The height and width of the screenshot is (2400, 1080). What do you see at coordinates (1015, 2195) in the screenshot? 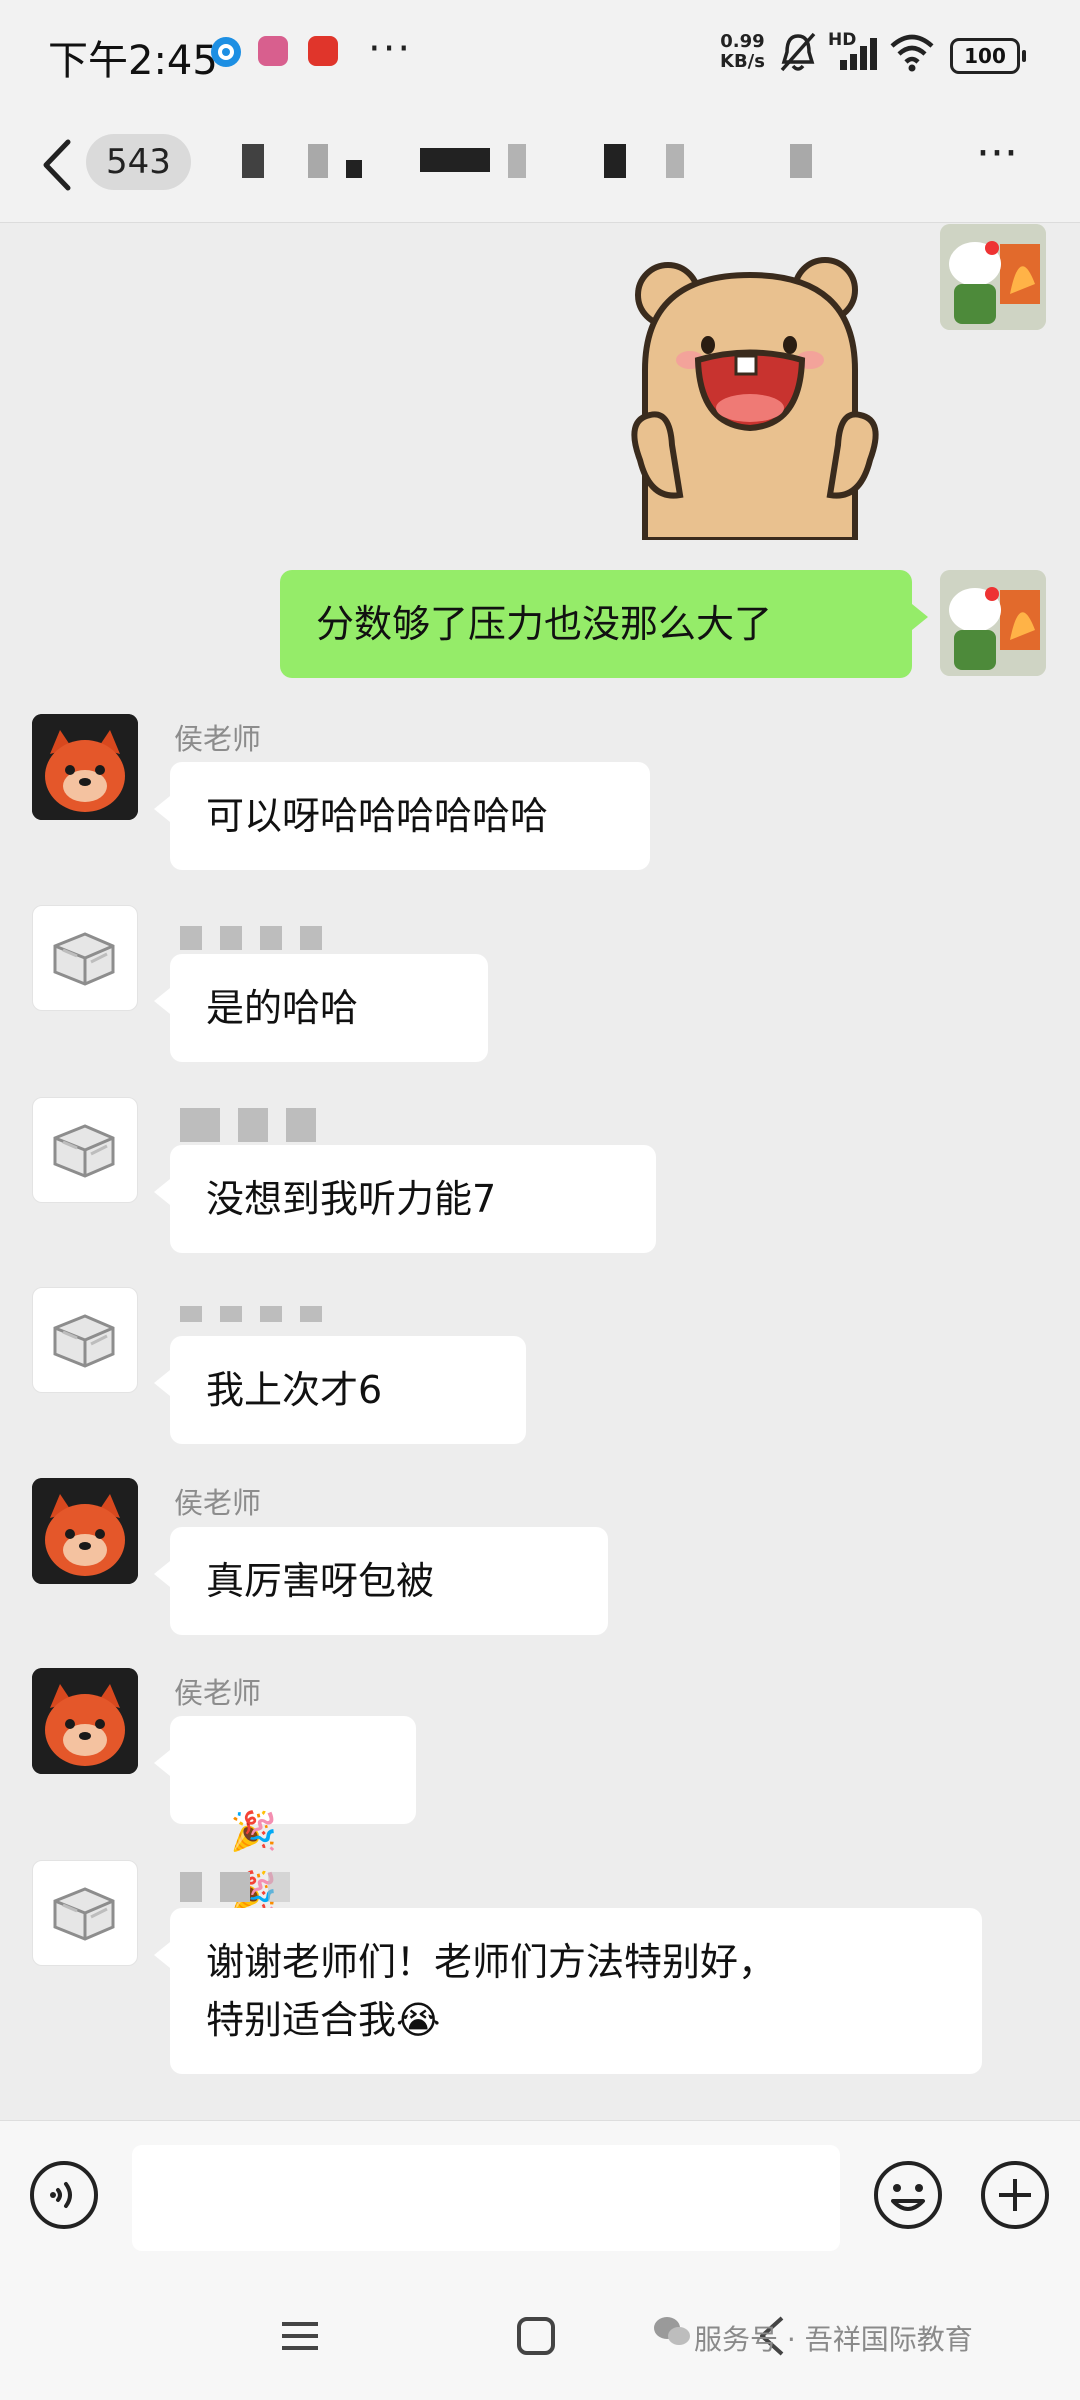
I see `more-functions-button` at bounding box center [1015, 2195].